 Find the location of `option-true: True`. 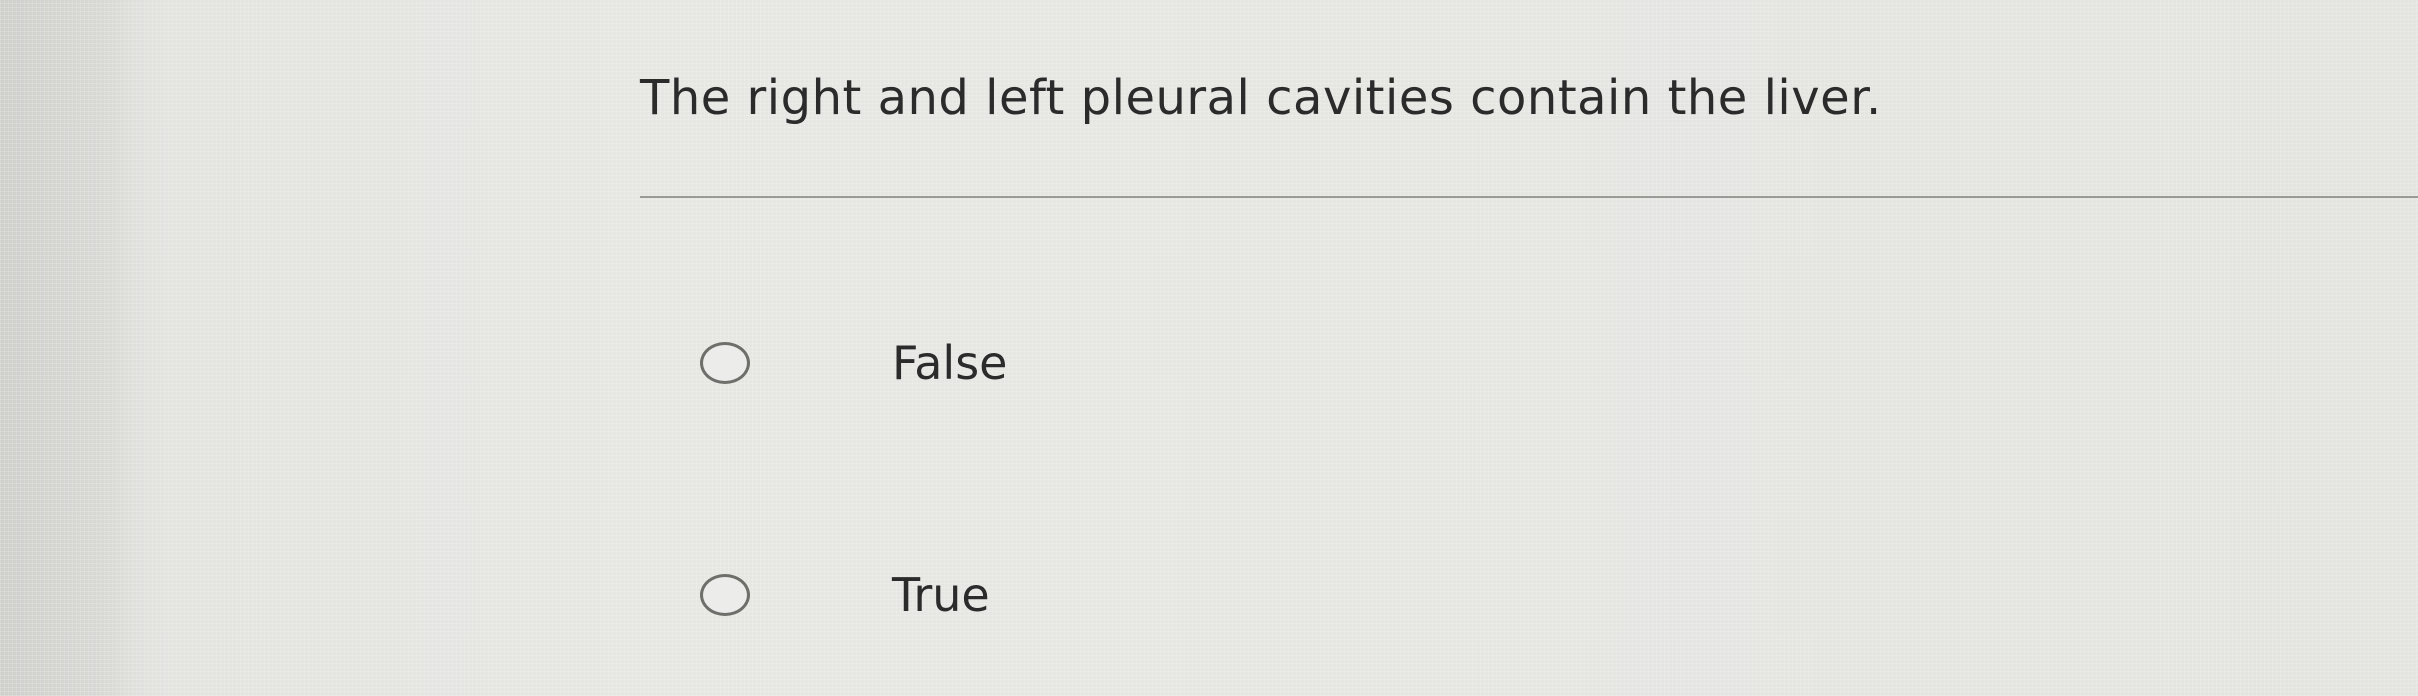

option-true: True is located at coordinates (910, 597).